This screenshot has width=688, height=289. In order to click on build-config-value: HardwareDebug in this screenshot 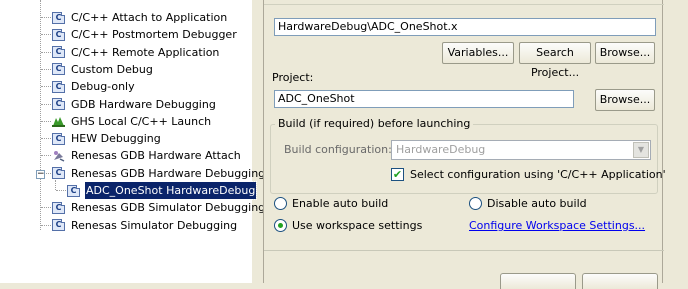, I will do `click(441, 149)`.